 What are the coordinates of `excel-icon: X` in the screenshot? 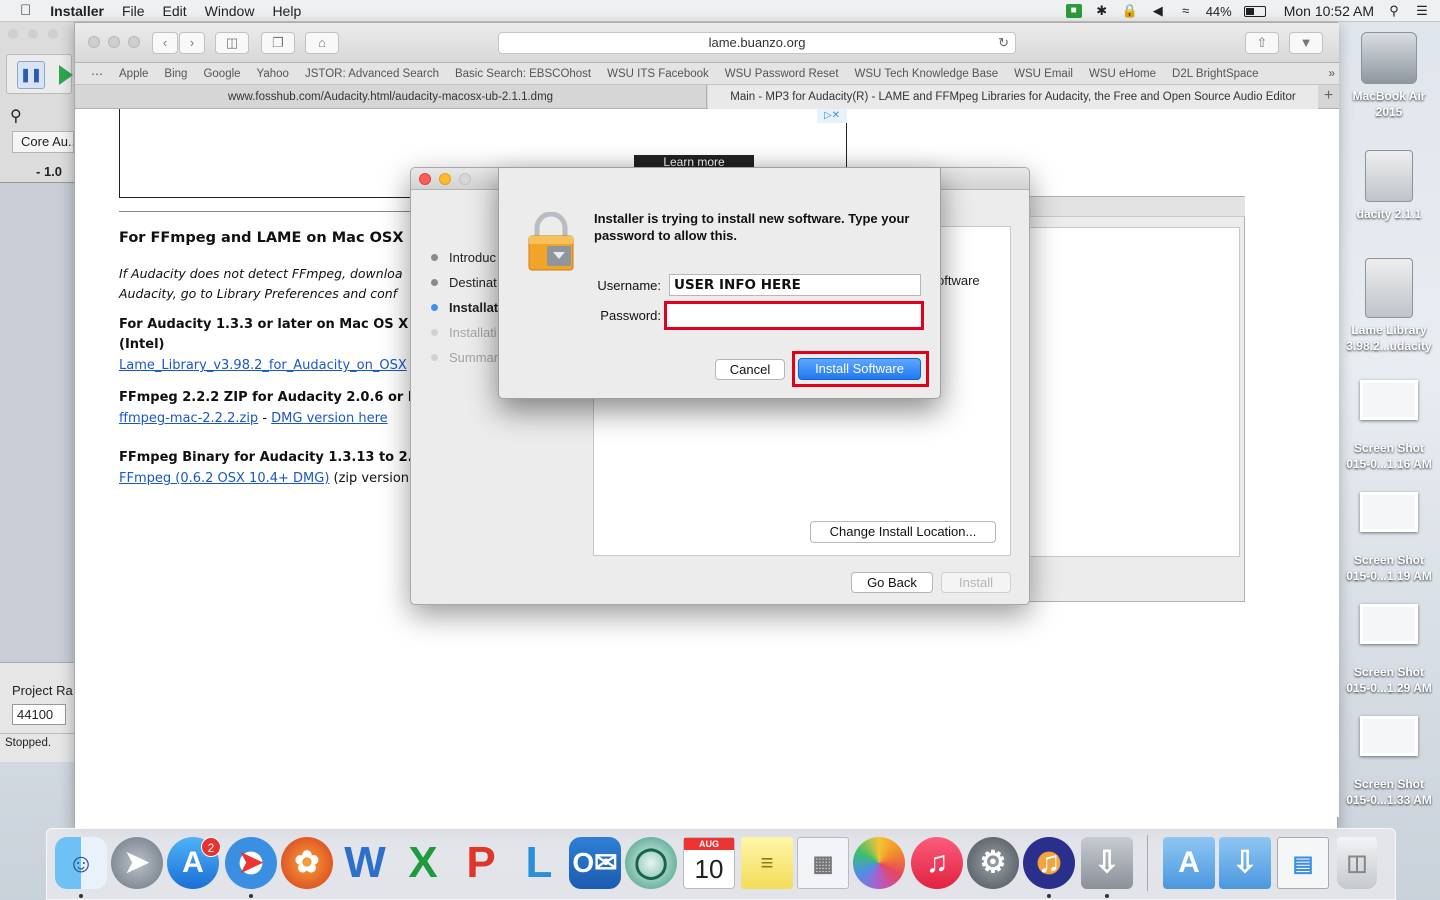 It's located at (423, 863).